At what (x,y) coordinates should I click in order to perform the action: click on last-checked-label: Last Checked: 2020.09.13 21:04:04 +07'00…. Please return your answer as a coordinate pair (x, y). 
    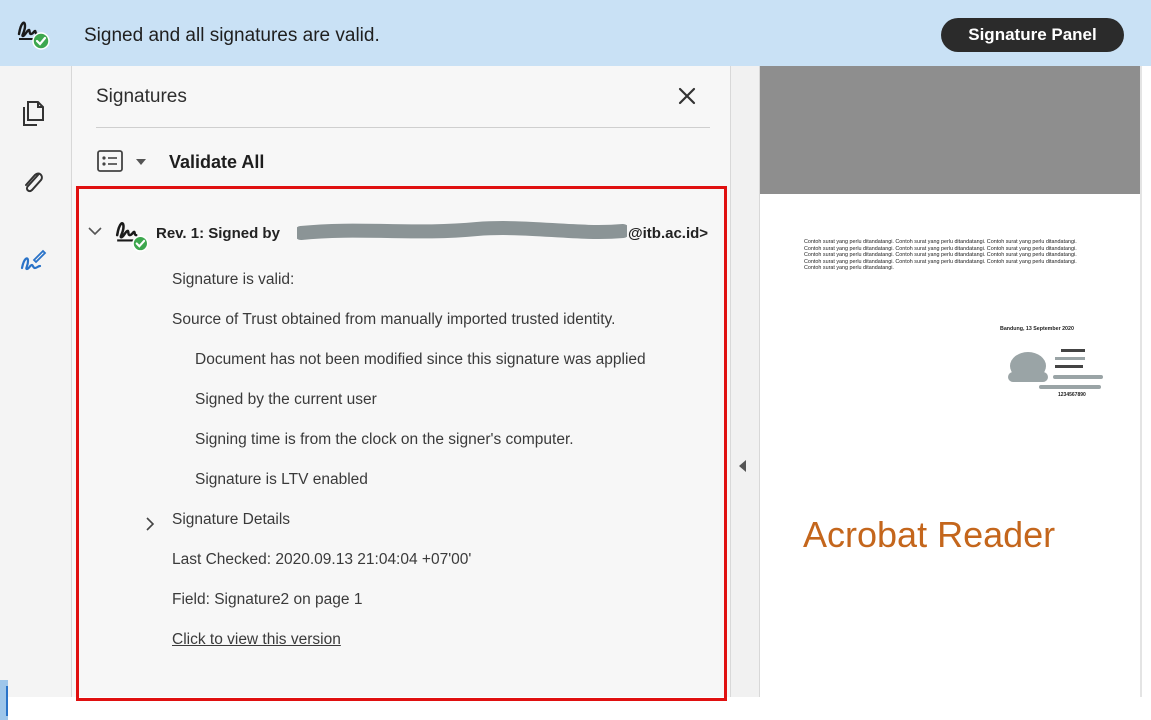
    Looking at the image, I should click on (322, 559).